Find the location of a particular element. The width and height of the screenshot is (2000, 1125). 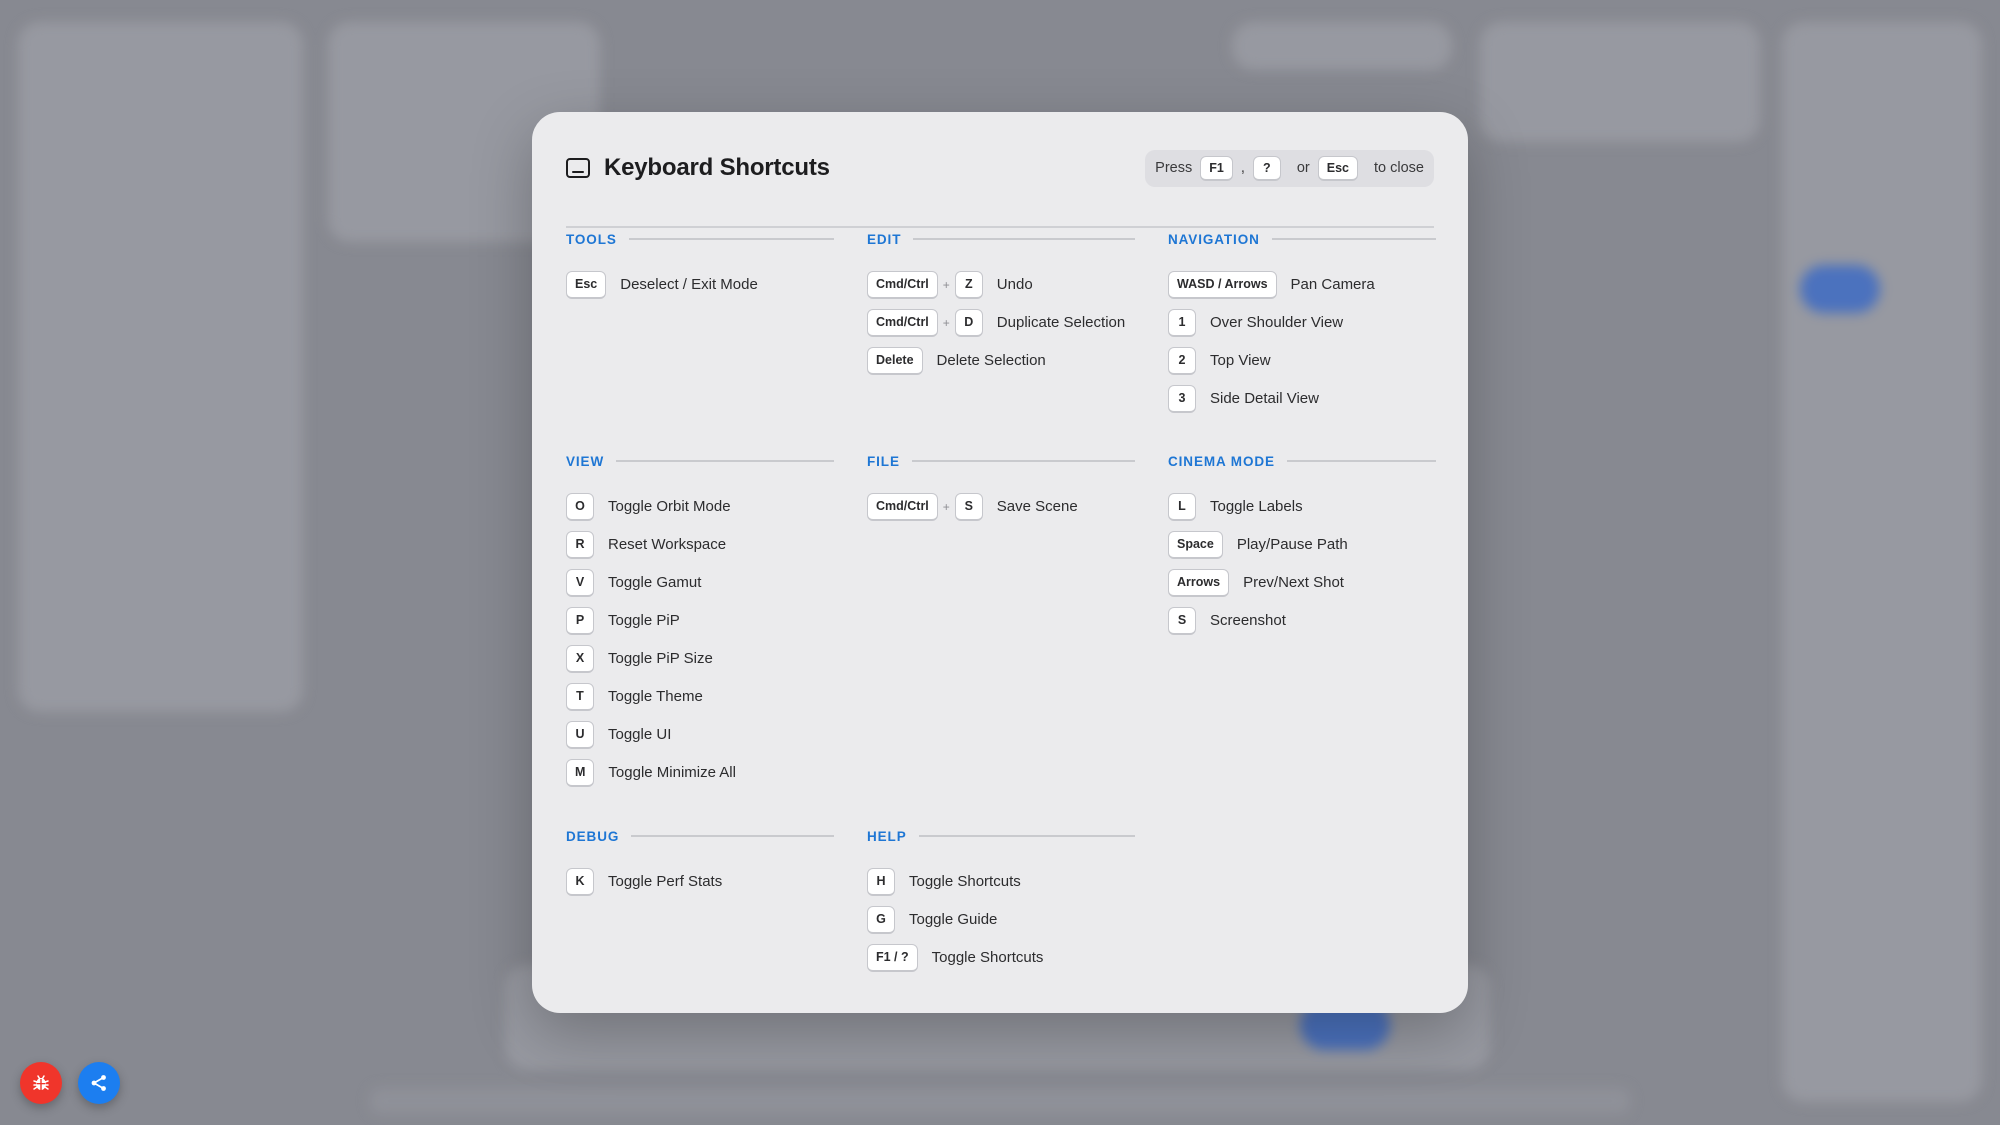

keycap: 1 is located at coordinates (1182, 322).